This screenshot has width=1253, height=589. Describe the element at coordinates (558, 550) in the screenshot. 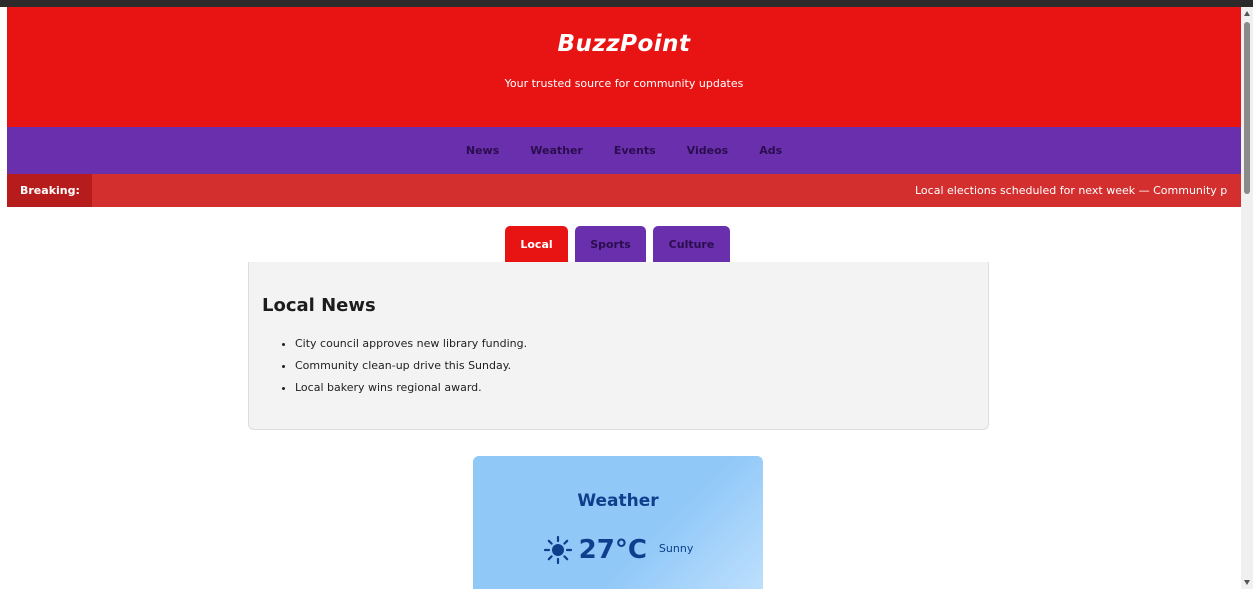

I see `sun-icon` at that location.